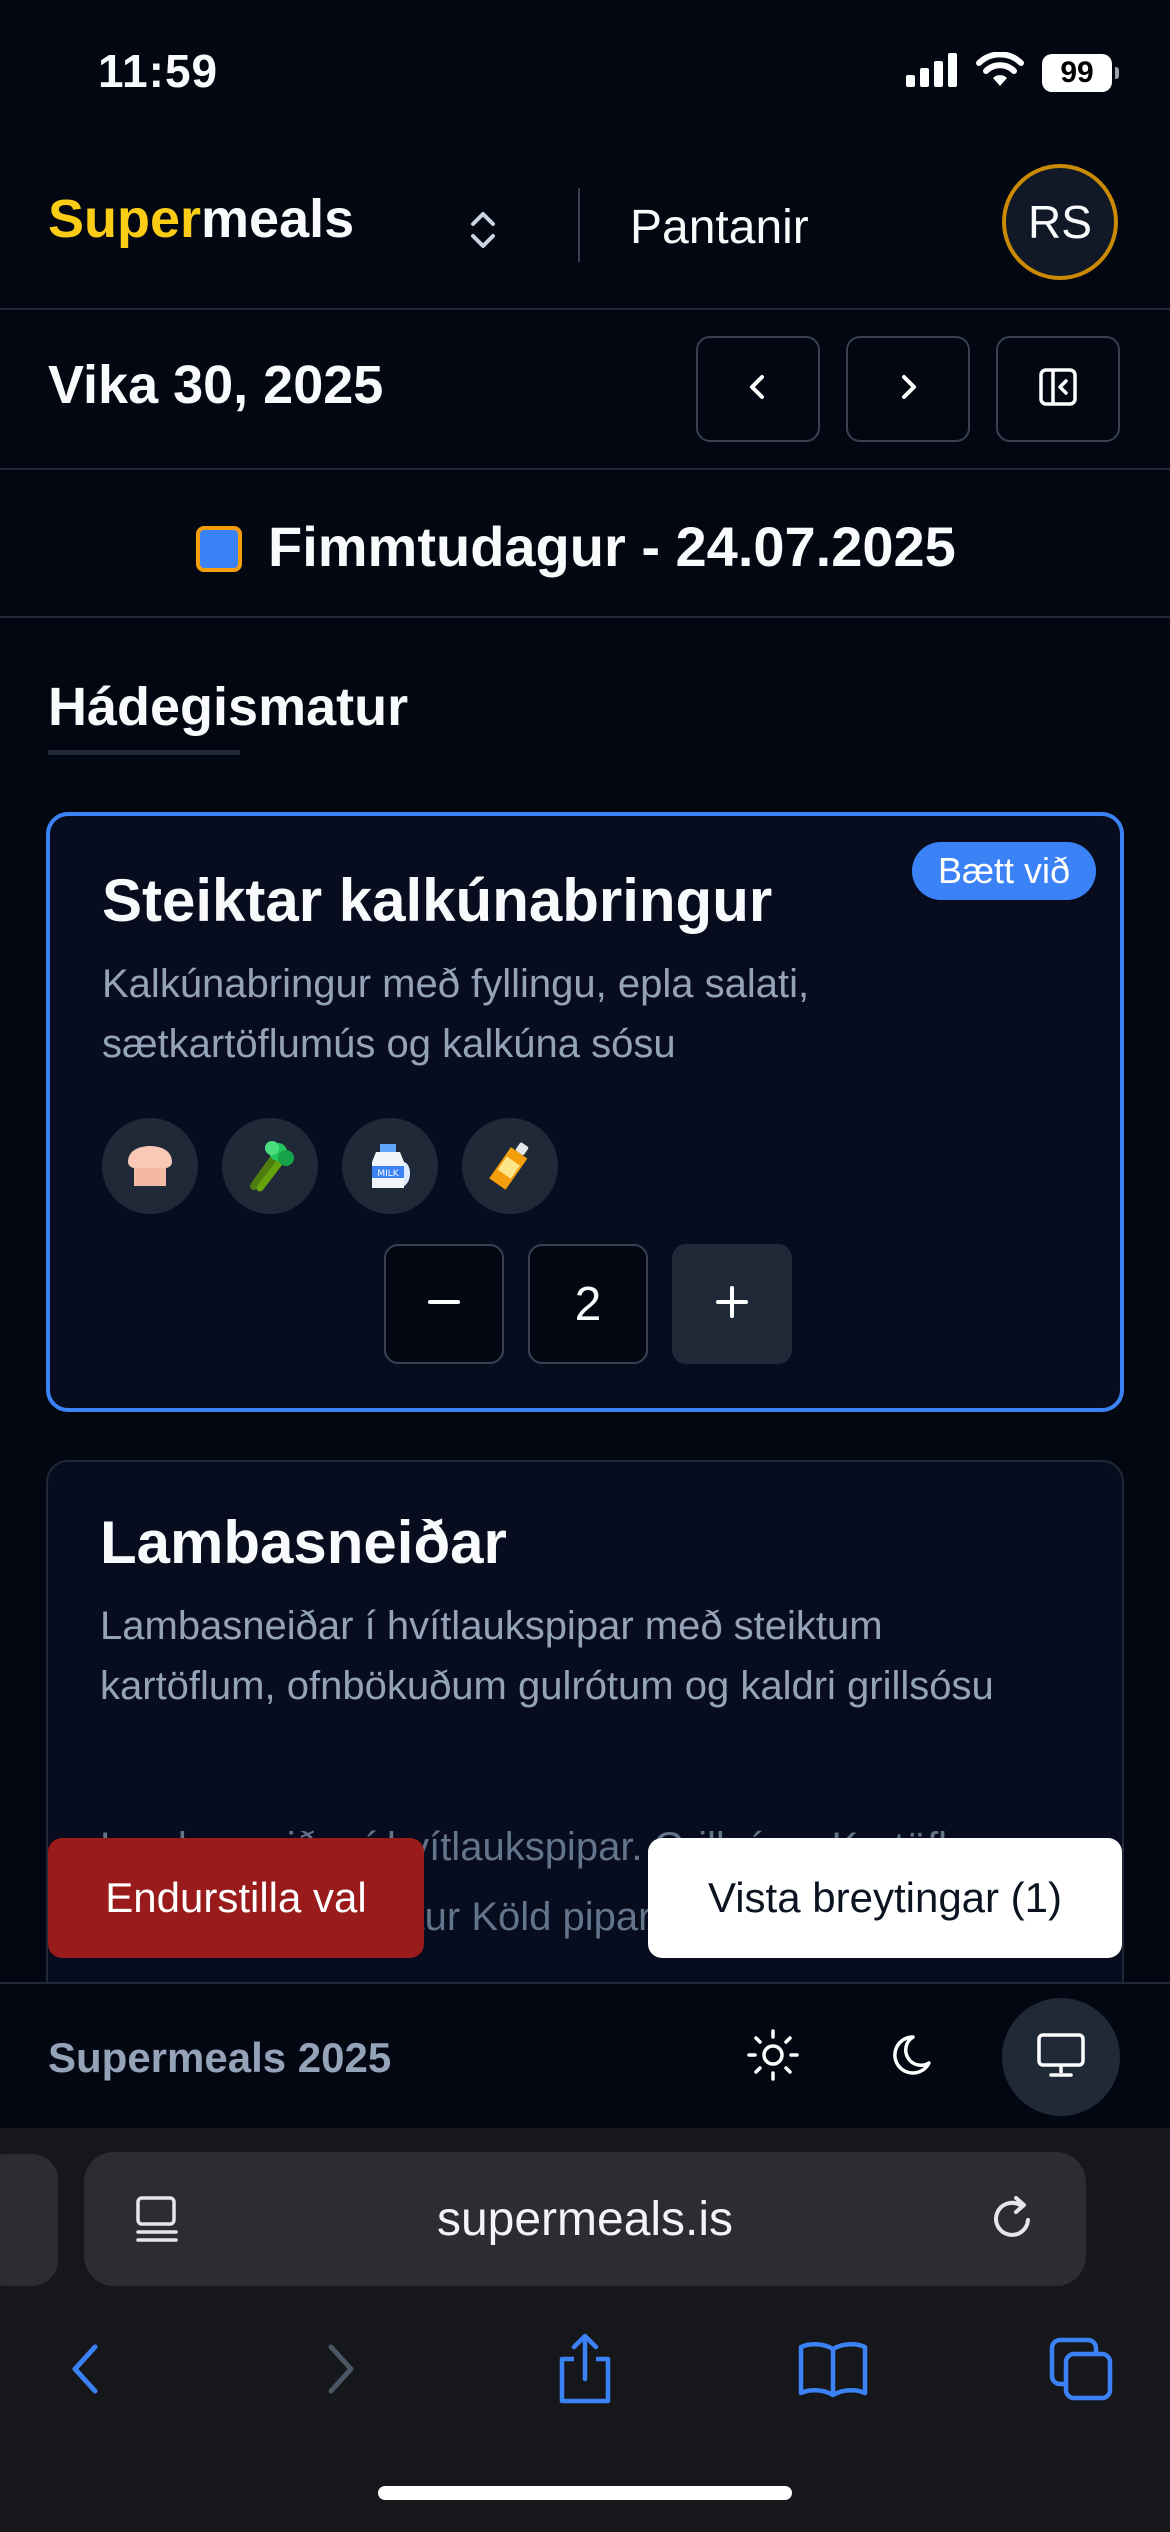 The width and height of the screenshot is (1170, 2532). I want to click on forward-arrow-icon, so click(339, 2371).